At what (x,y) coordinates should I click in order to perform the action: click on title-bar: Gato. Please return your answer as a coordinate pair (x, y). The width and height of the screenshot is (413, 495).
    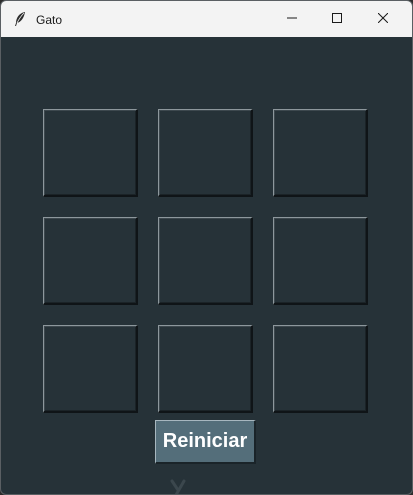
    Looking at the image, I should click on (206, 19).